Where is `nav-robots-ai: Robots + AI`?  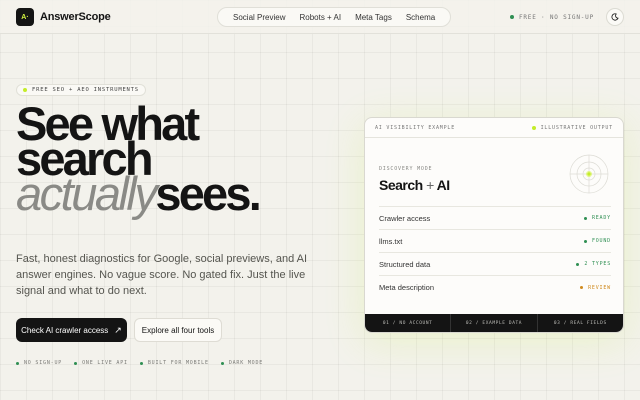 nav-robots-ai: Robots + AI is located at coordinates (320, 17).